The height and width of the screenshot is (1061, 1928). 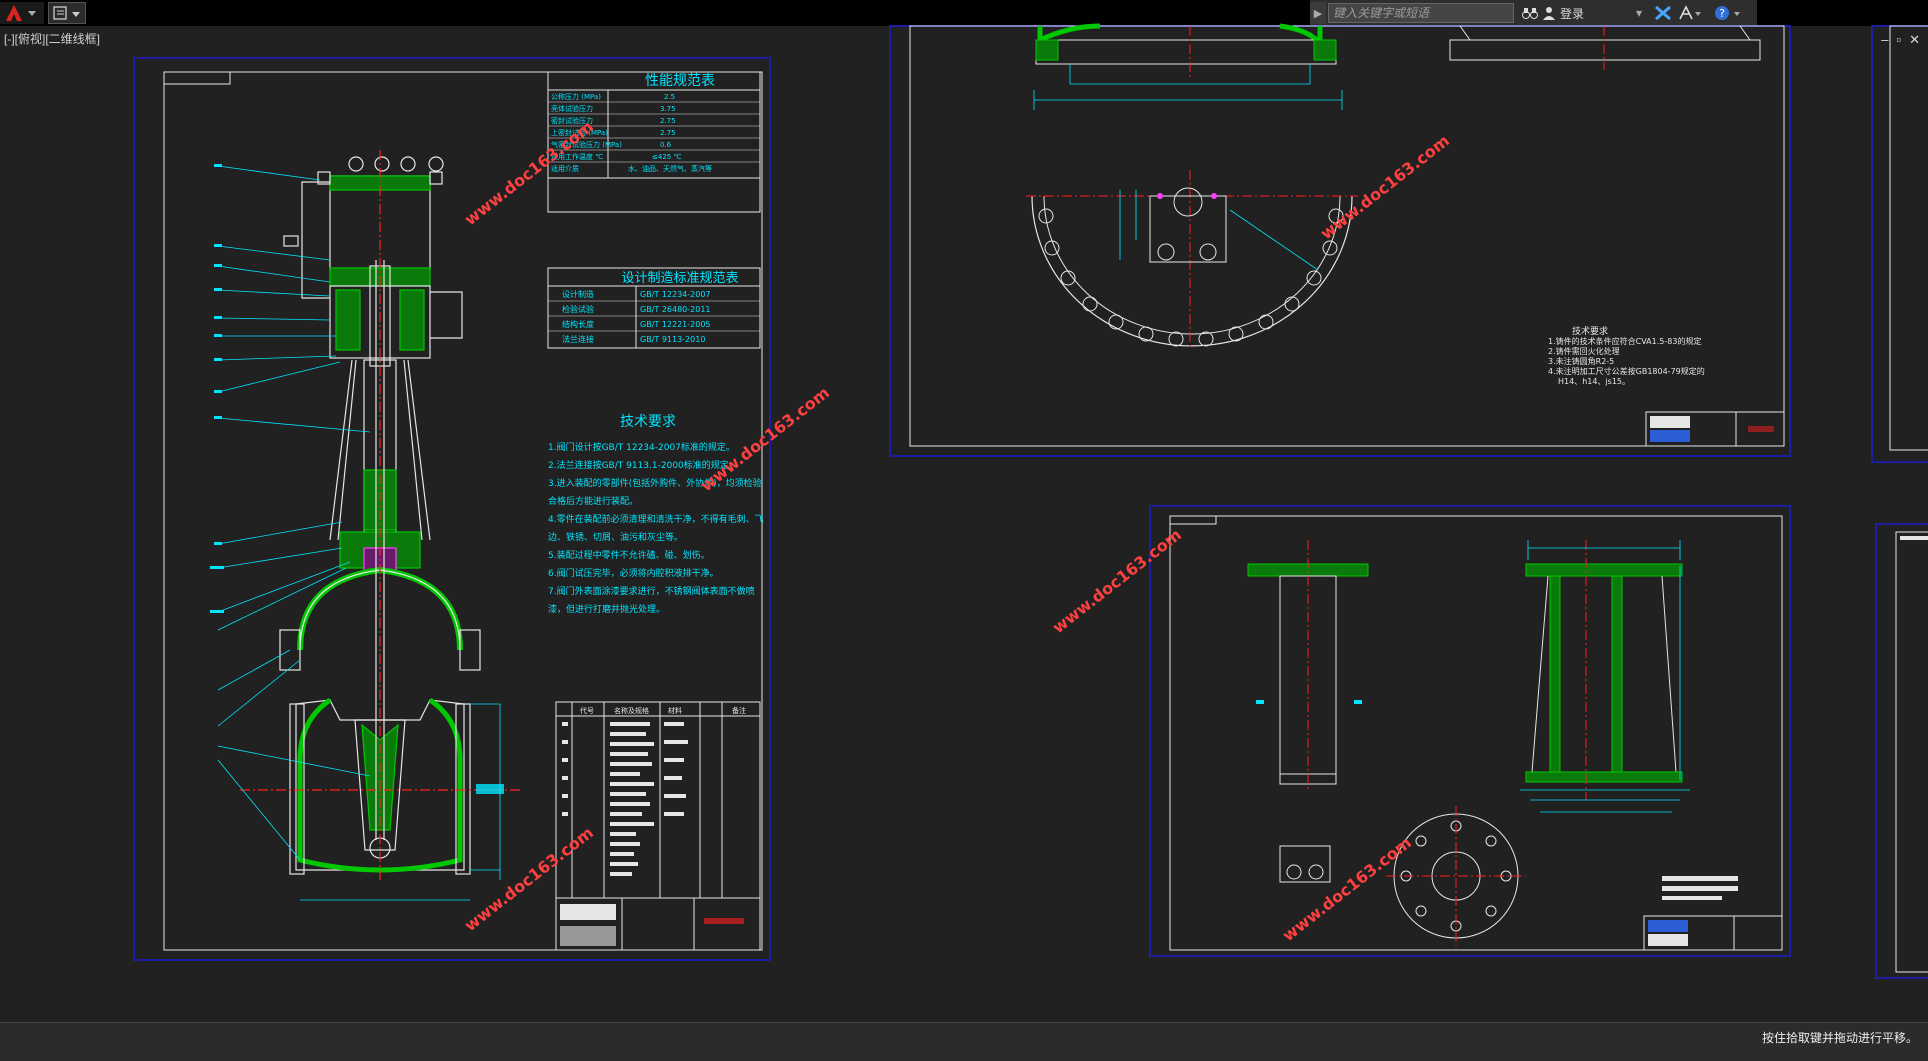 I want to click on svg-text: 6.阀门试压完毕，必须将内腔积液排干净。, so click(x=633, y=573).